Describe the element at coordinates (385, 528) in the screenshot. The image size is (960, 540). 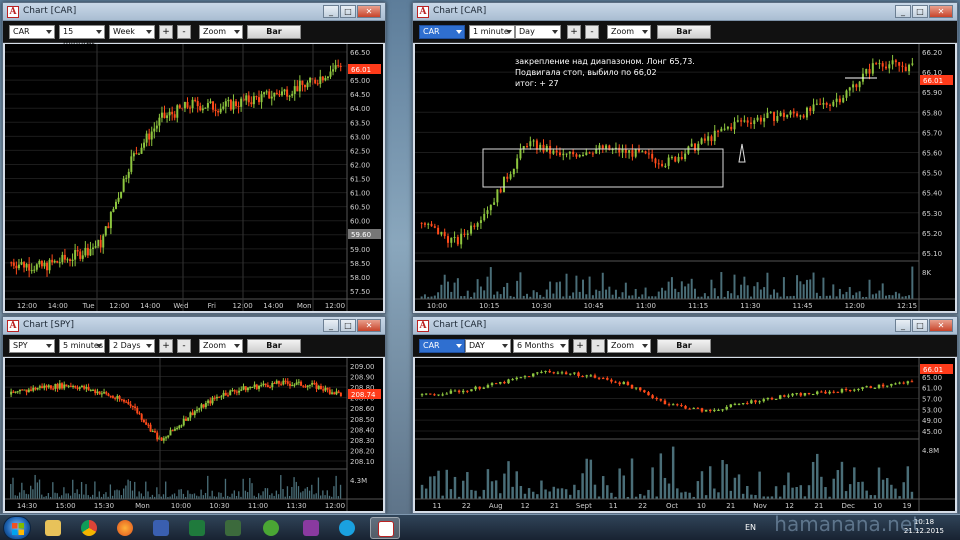
I see `taskbar-trading-app` at that location.